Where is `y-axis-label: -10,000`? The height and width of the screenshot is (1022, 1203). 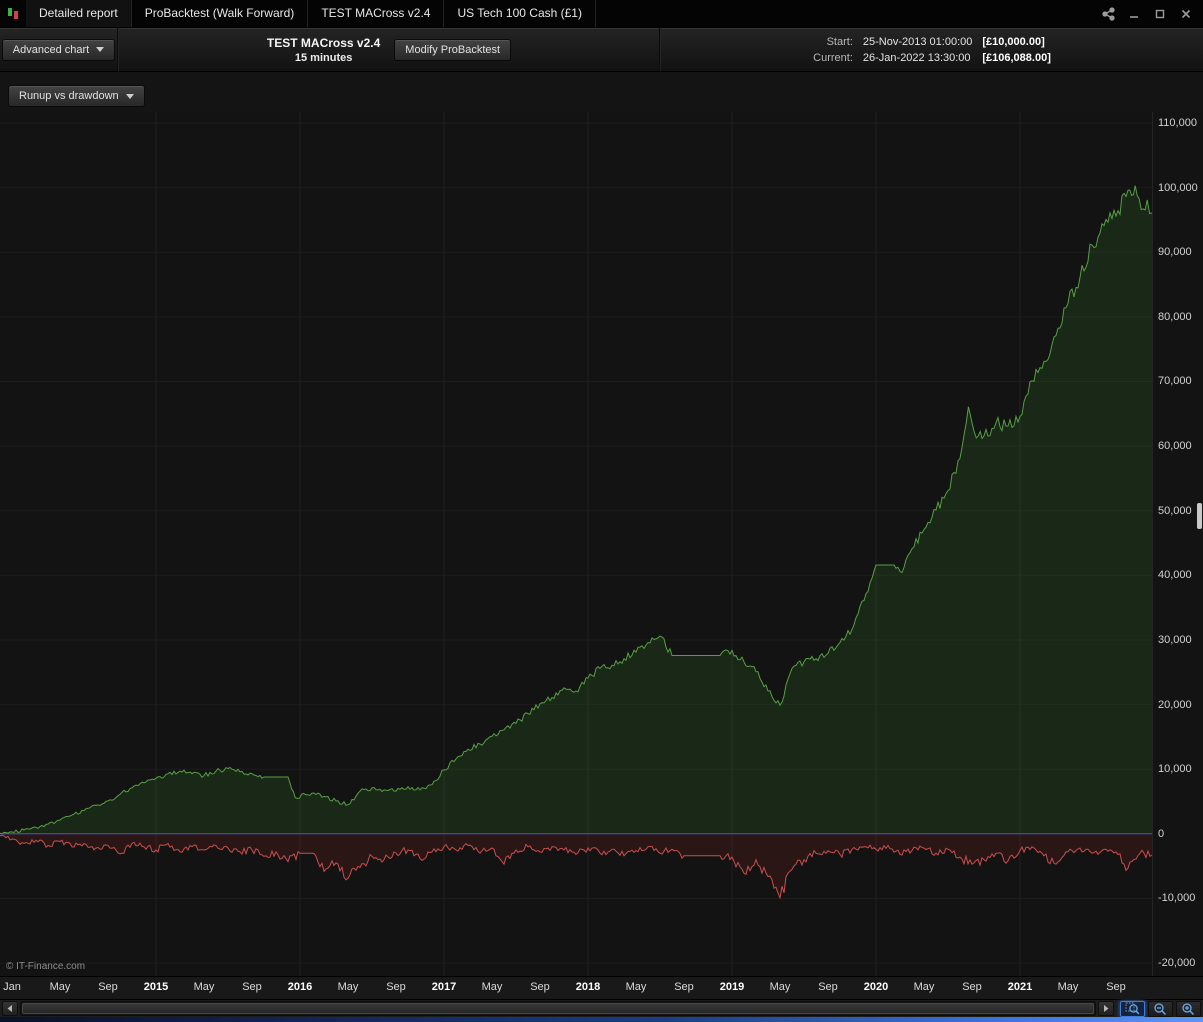 y-axis-label: -10,000 is located at coordinates (1177, 898).